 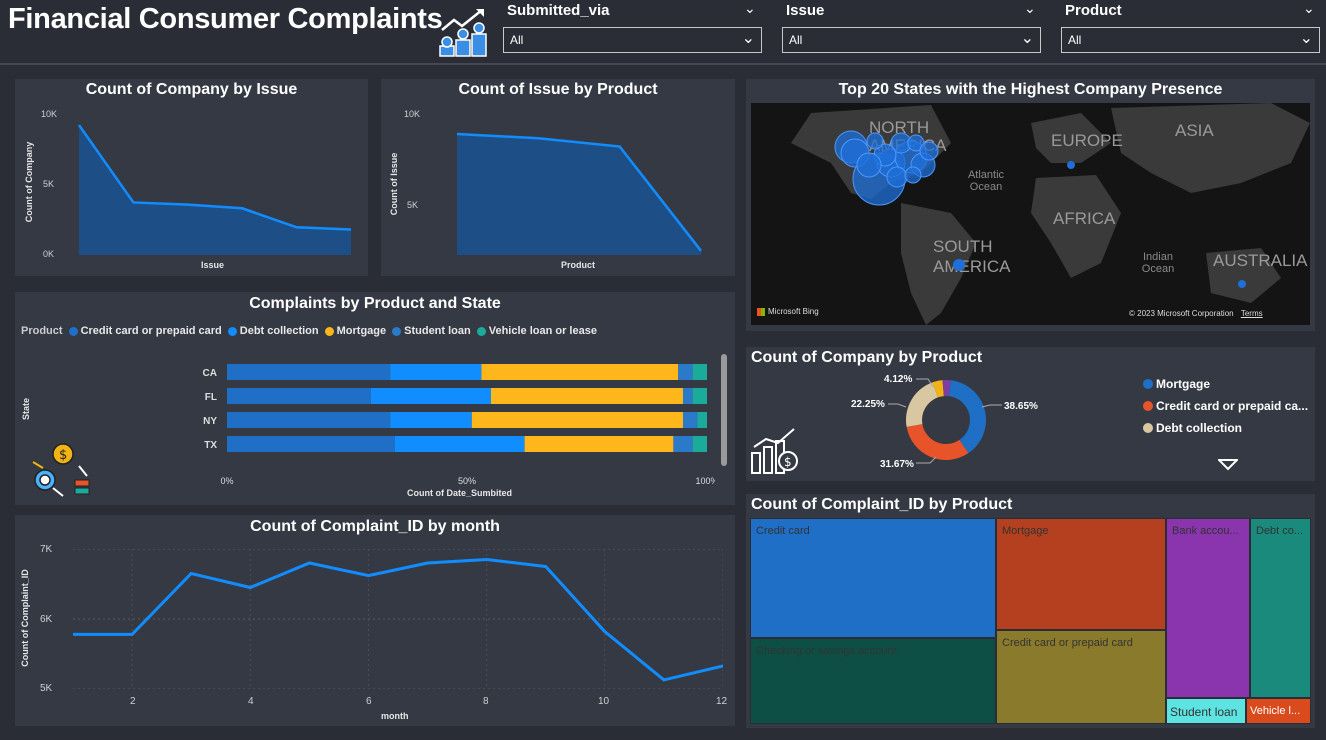 I want to click on legend-item: Credit card or prepaid card, so click(x=145, y=331).